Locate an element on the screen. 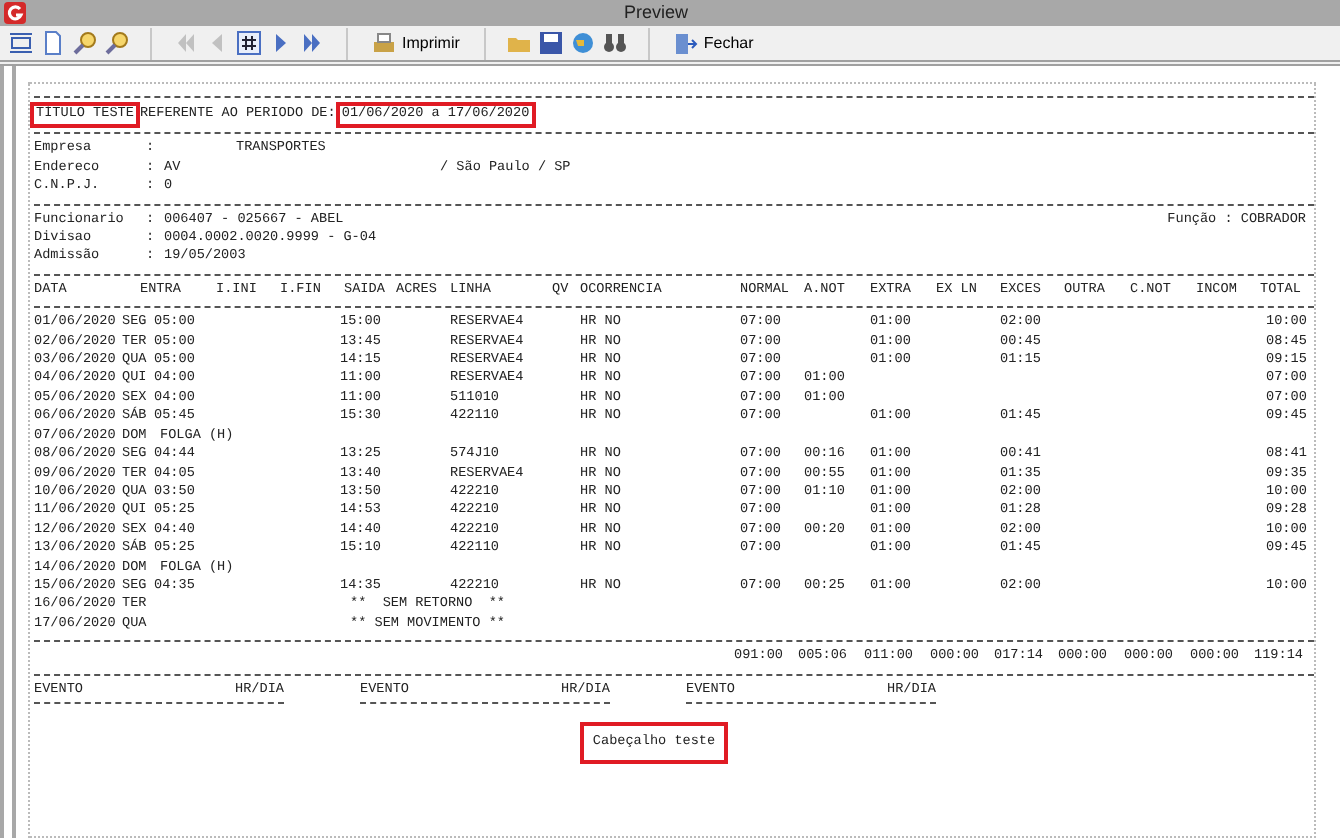 This screenshot has height=838, width=1340. binoculars-icon is located at coordinates (614, 43).